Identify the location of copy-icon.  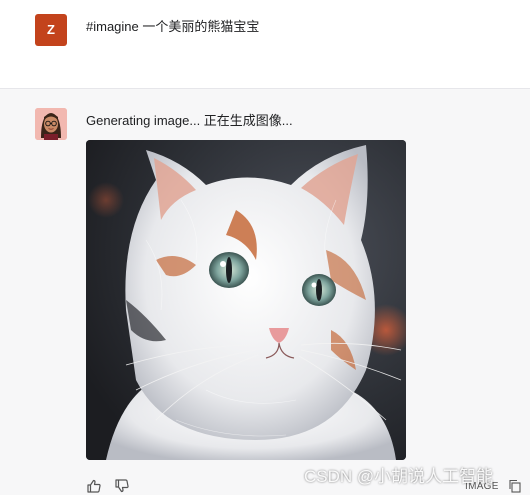
(515, 486).